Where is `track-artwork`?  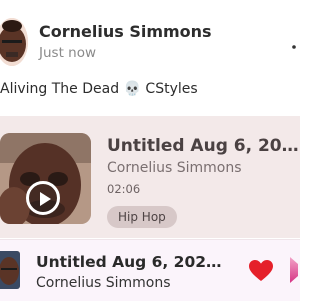 track-artwork is located at coordinates (45, 178).